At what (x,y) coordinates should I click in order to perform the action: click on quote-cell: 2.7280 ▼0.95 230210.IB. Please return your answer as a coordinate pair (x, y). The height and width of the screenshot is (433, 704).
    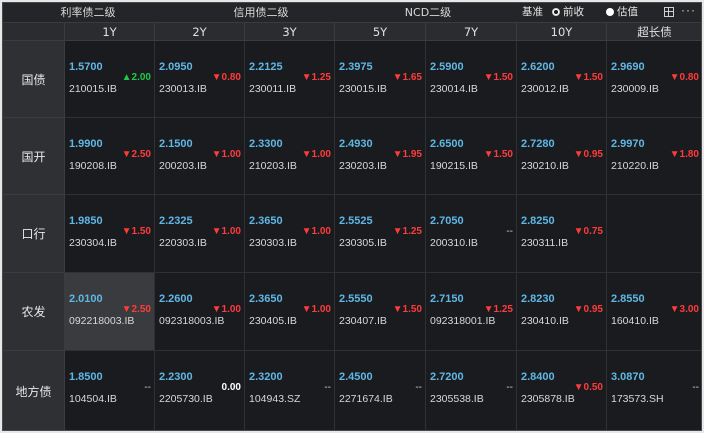
    Looking at the image, I should click on (562, 156).